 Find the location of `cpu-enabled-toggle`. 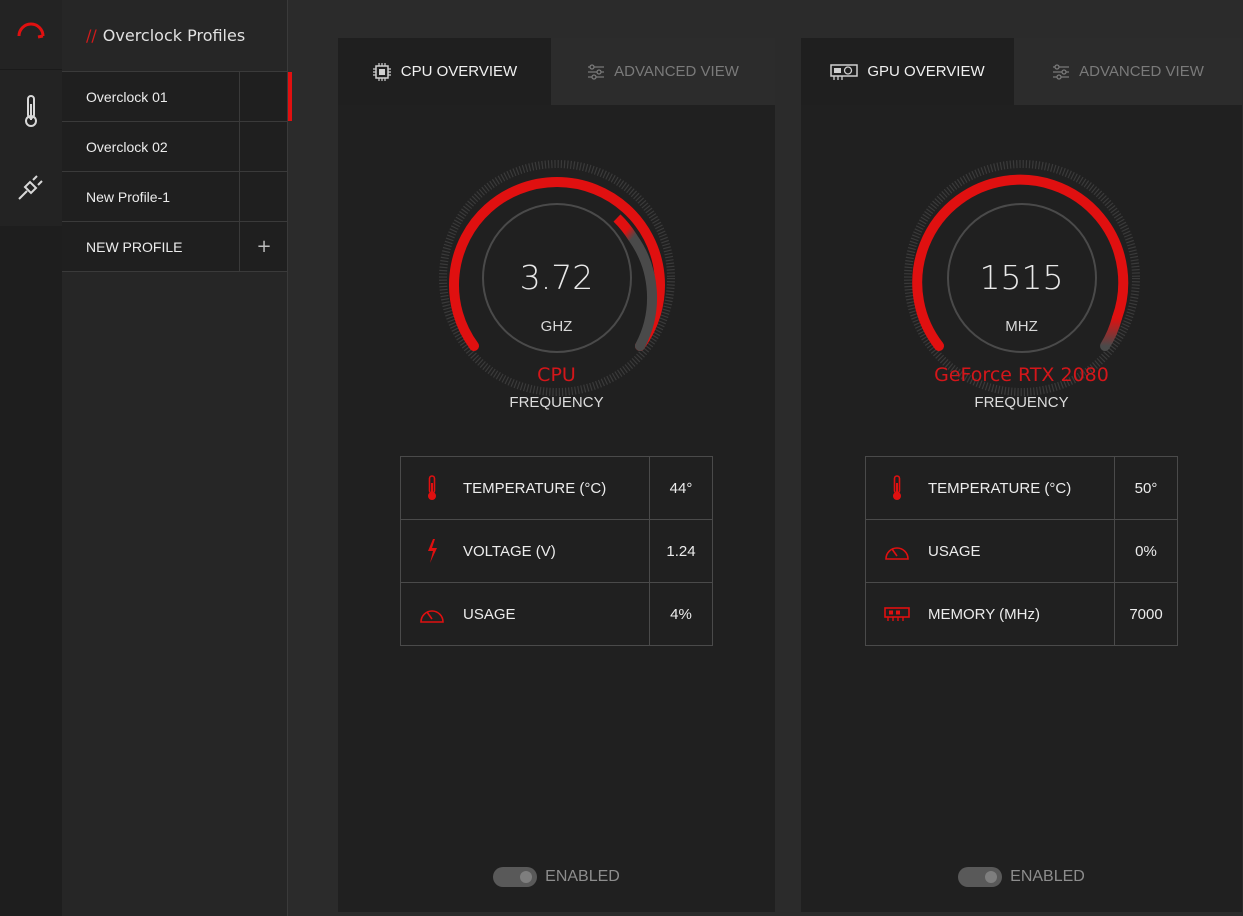

cpu-enabled-toggle is located at coordinates (515, 877).